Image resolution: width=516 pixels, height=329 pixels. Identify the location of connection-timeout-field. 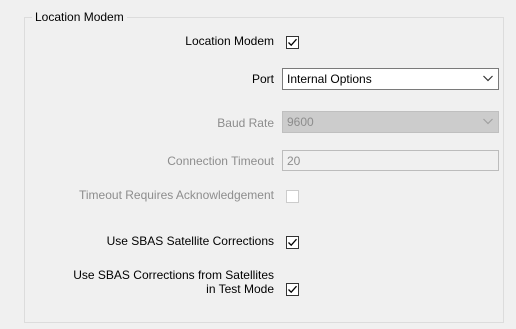
(390, 160).